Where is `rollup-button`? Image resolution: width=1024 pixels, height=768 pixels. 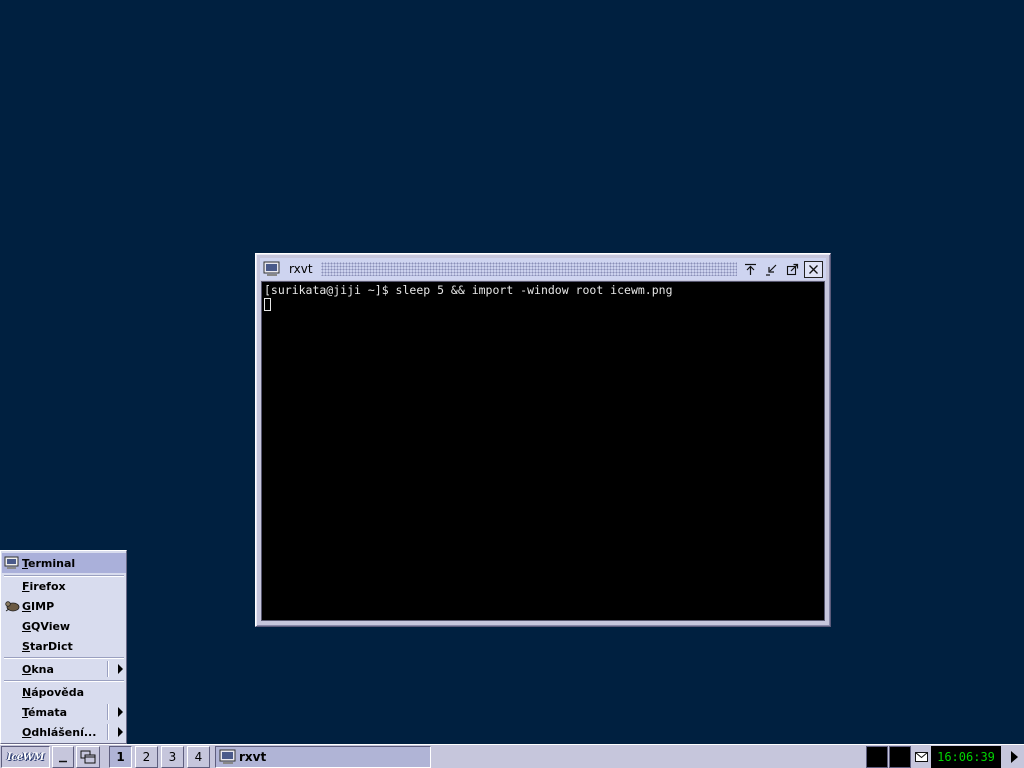 rollup-button is located at coordinates (750, 269).